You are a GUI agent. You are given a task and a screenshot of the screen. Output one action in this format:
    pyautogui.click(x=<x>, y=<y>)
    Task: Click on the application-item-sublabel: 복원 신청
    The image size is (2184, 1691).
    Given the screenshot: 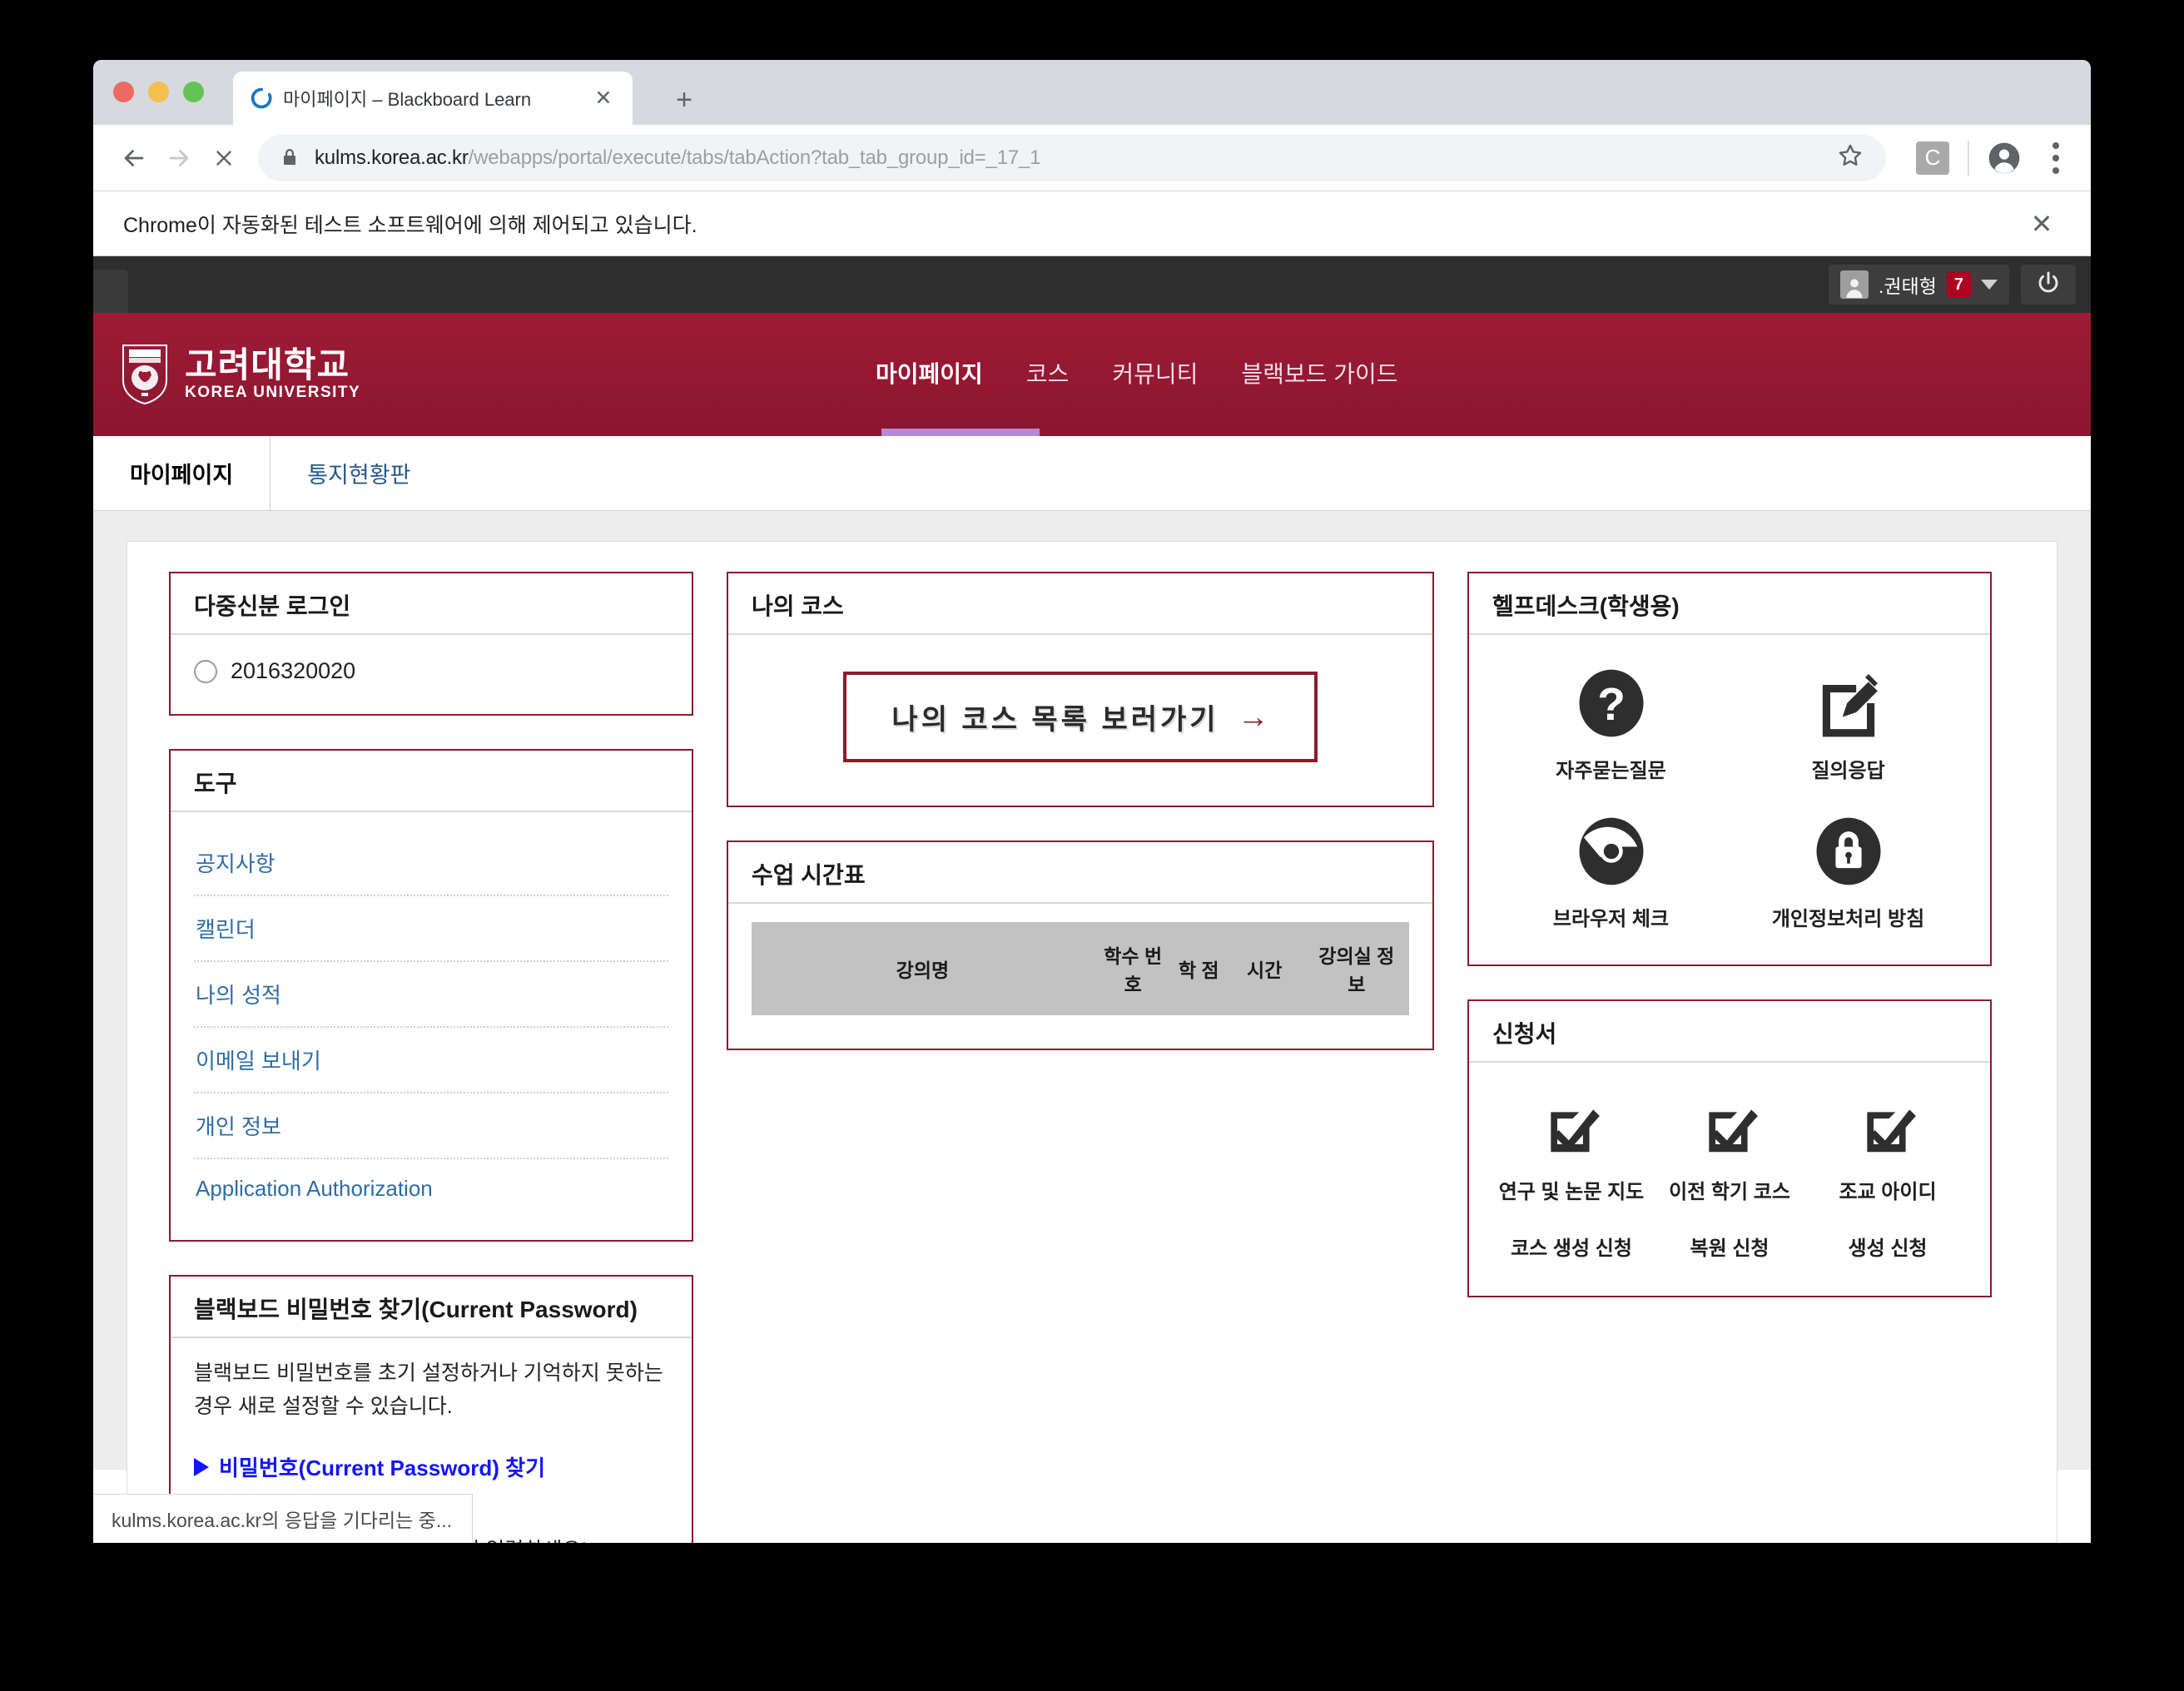 What is the action you would take?
    pyautogui.click(x=1730, y=1249)
    